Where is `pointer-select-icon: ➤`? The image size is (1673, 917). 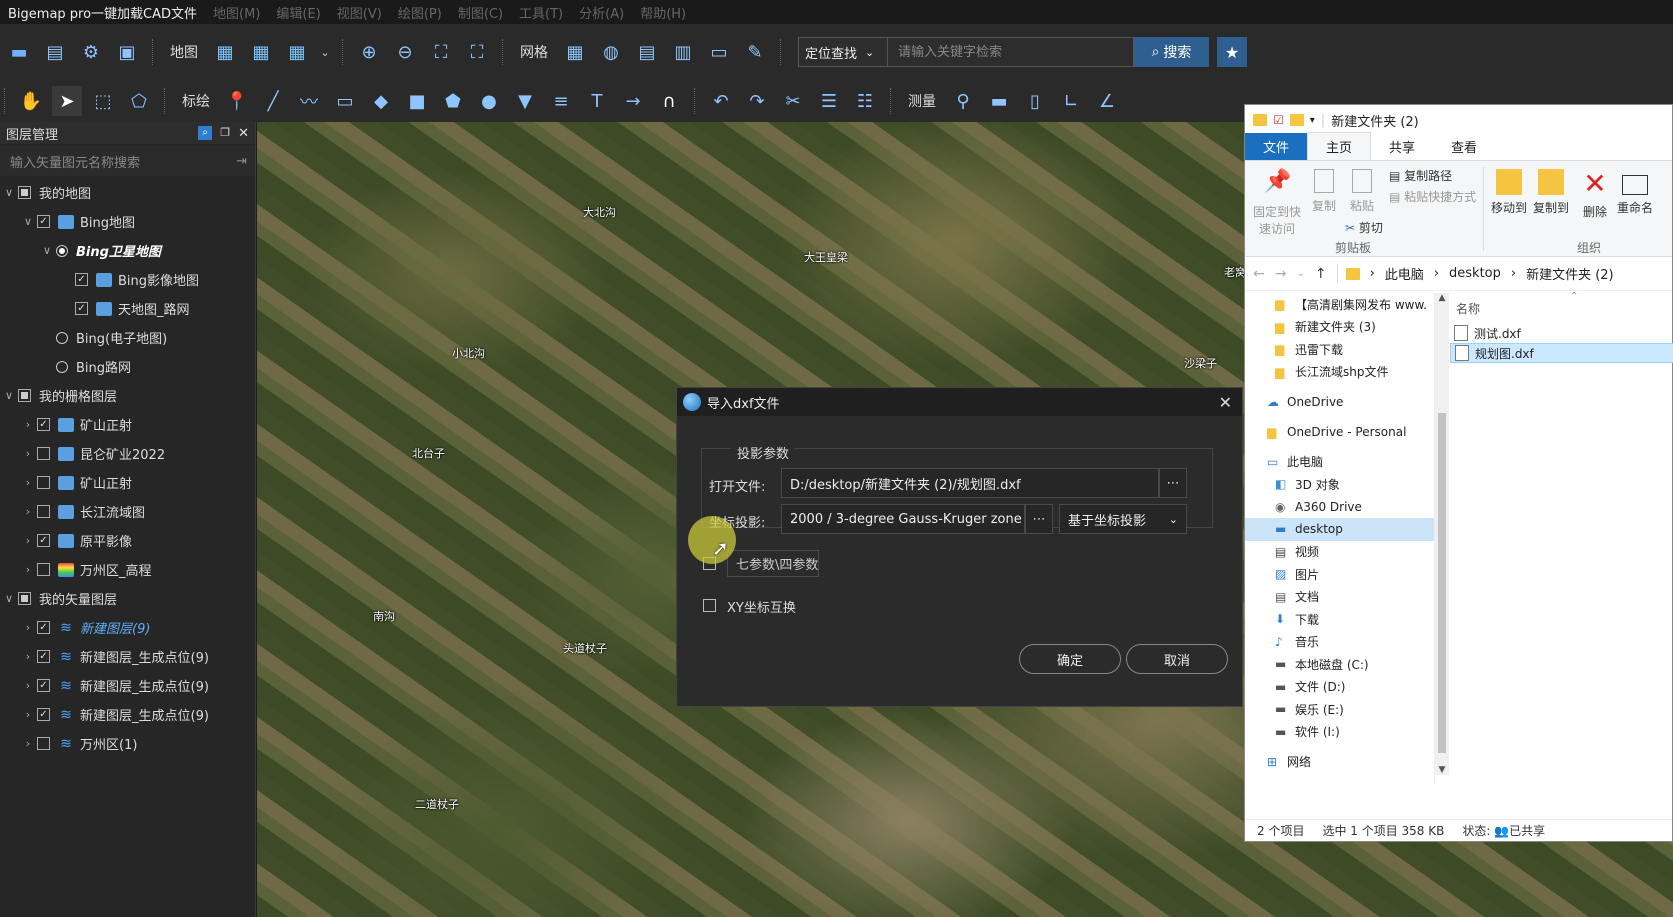
pointer-select-icon: ➤ is located at coordinates (67, 101).